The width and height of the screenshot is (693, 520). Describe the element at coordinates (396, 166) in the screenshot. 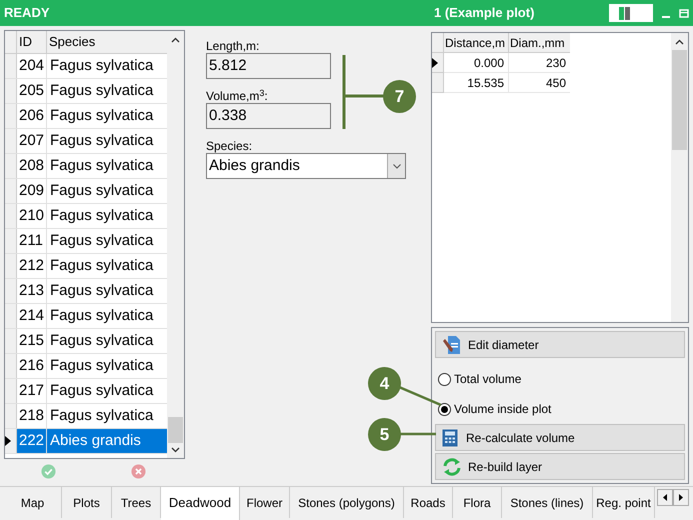

I see `dropdown-caret-icon` at that location.